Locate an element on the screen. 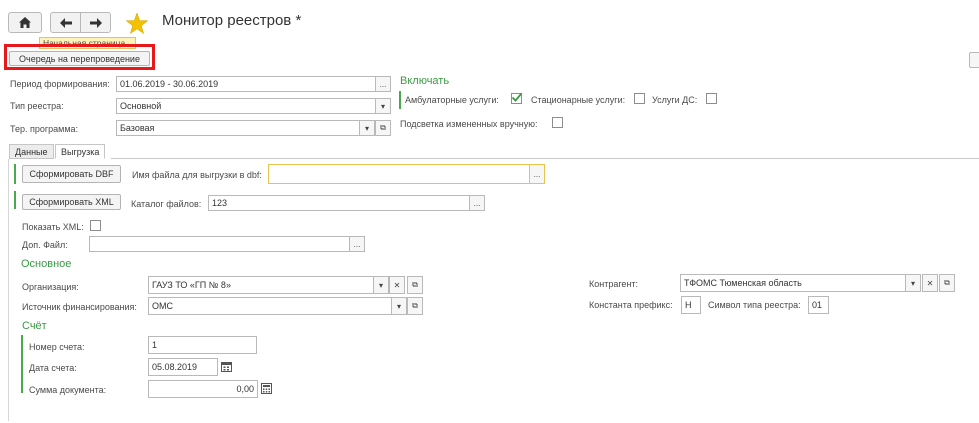  back-button is located at coordinates (65, 22).